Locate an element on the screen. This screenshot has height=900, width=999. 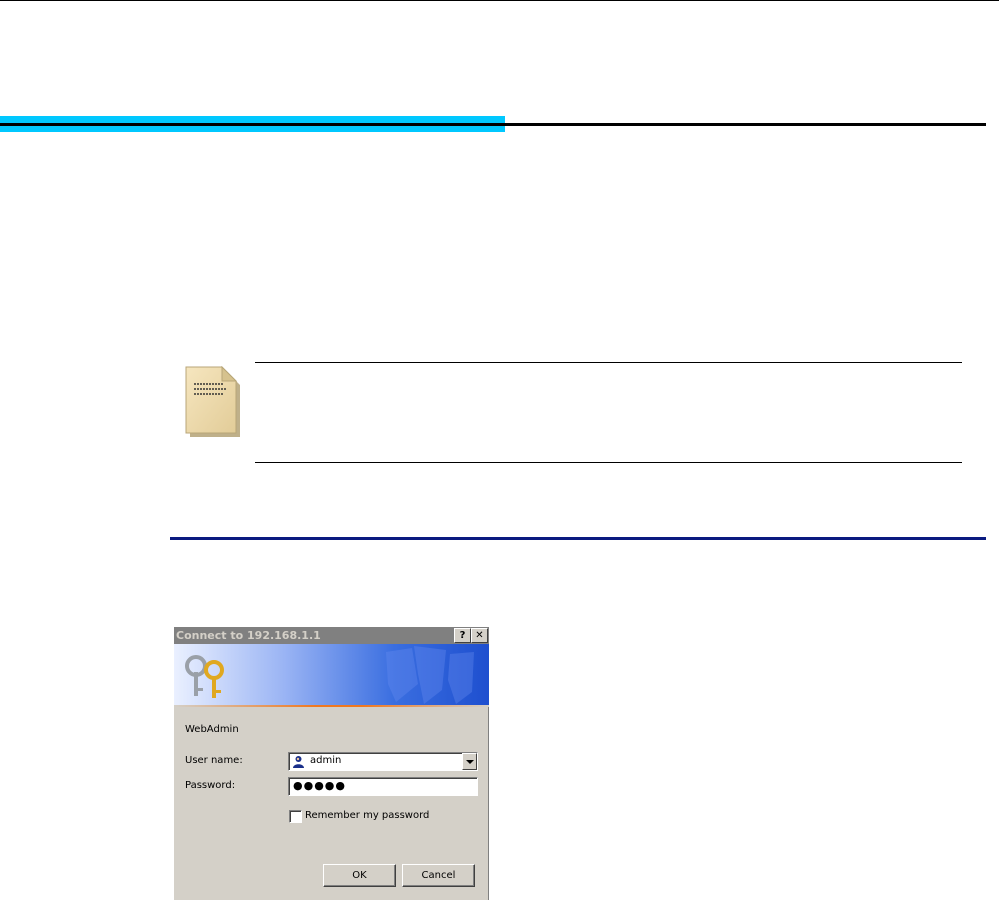
password-field: ●●●●● is located at coordinates (383, 786).